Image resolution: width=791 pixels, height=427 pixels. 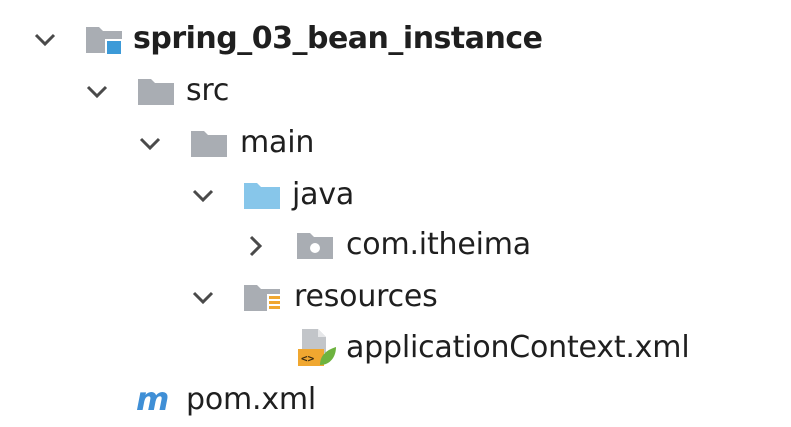 I want to click on resources-root-folder-icon, so click(x=263, y=298).